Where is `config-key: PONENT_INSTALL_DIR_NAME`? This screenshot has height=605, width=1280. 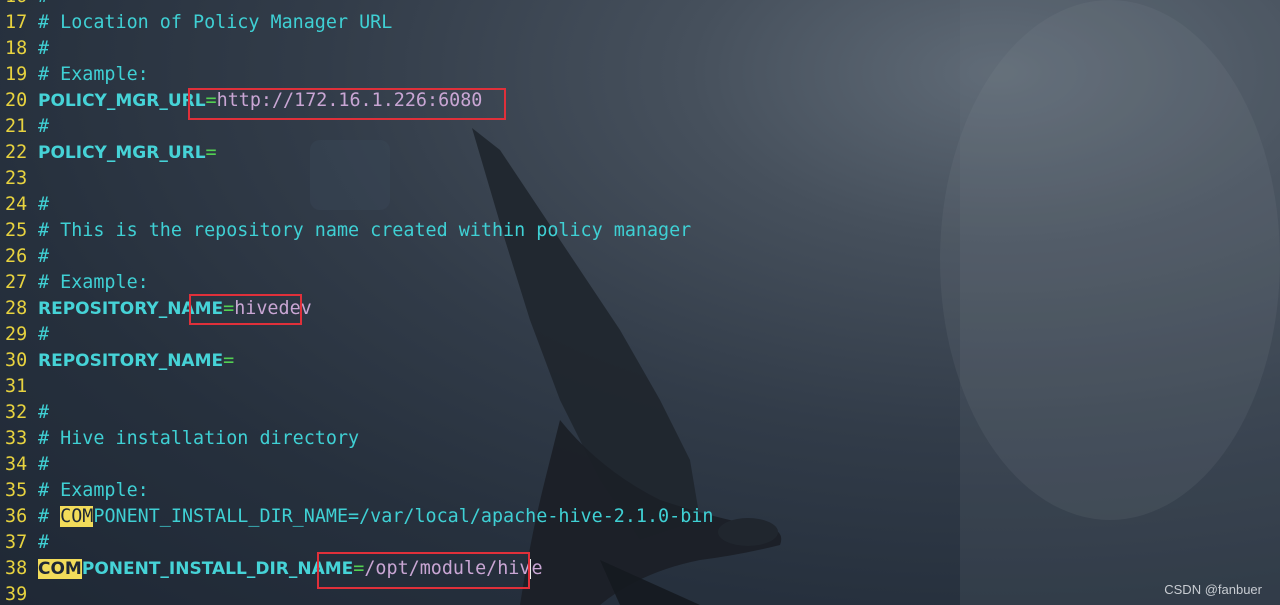 config-key: PONENT_INSTALL_DIR_NAME is located at coordinates (217, 569).